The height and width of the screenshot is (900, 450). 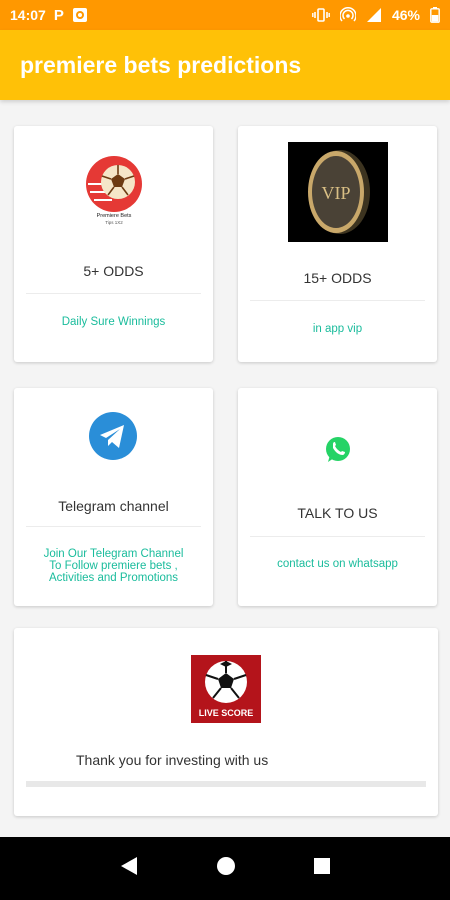 I want to click on vip-text: VIP, so click(x=335, y=193).